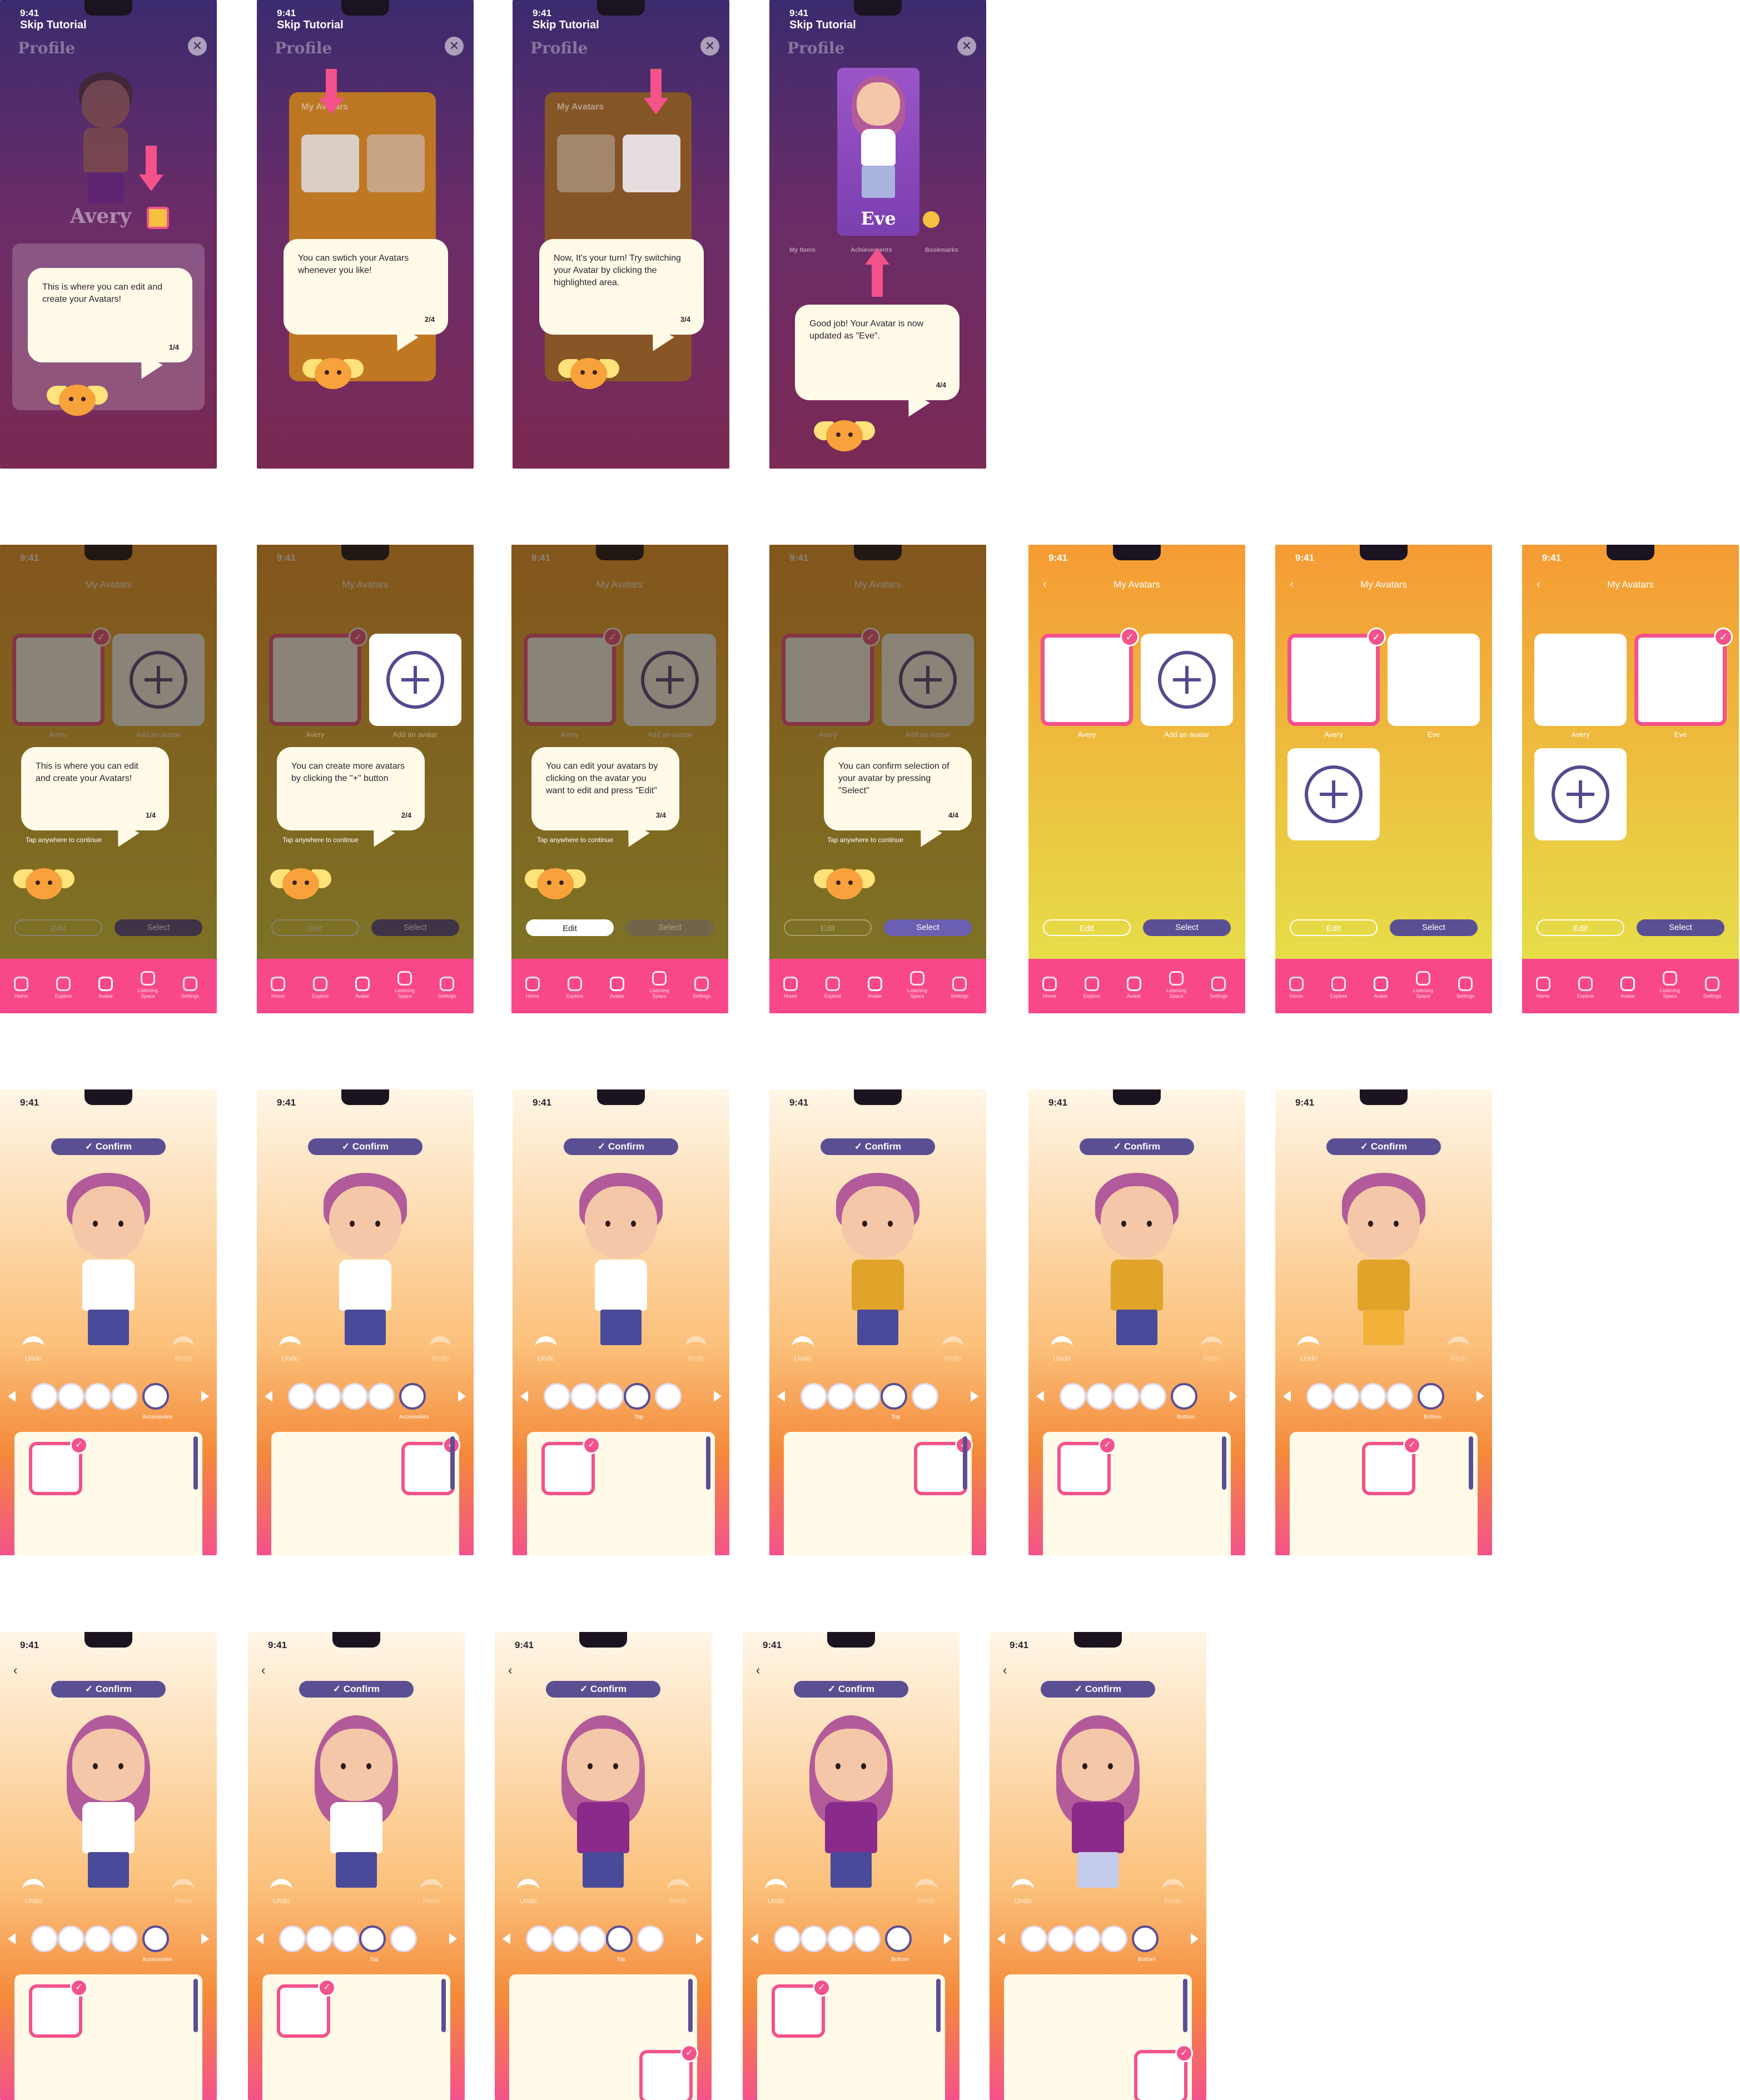 The image size is (1740, 2100). What do you see at coordinates (1176, 985) in the screenshot?
I see `tab-listening-space: Listening Space` at bounding box center [1176, 985].